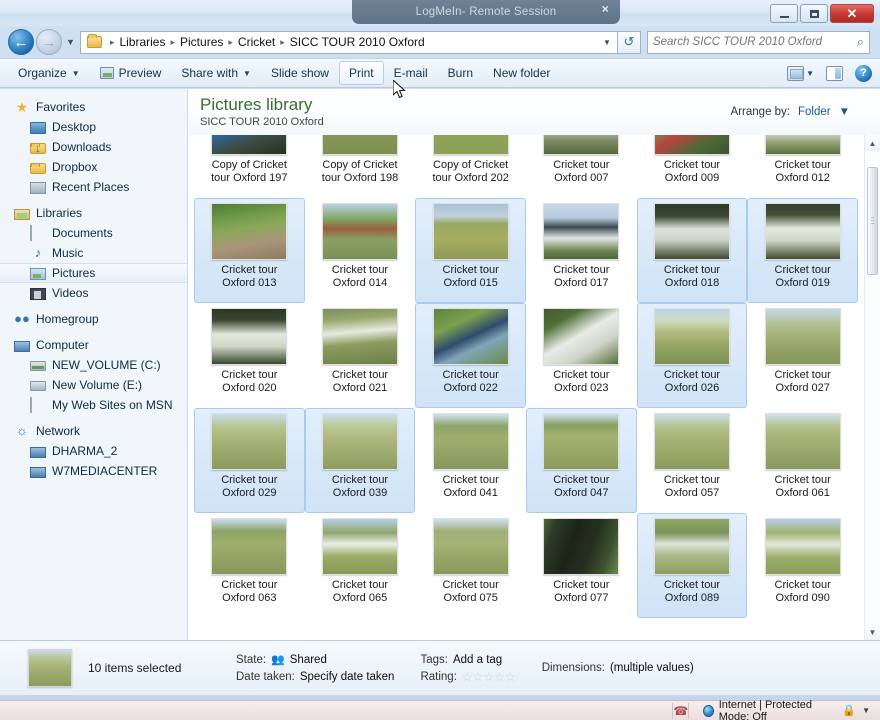 The height and width of the screenshot is (720, 880). What do you see at coordinates (360, 166) in the screenshot?
I see `file-item: Copy of Cricket tour Oxford 198` at bounding box center [360, 166].